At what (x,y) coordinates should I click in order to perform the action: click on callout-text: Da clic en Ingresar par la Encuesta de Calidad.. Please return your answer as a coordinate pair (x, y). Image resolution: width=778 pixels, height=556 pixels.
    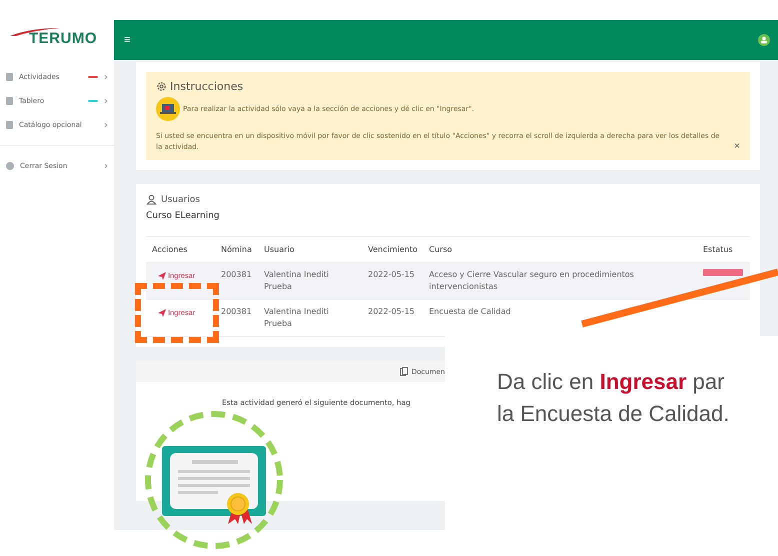
    Looking at the image, I should click on (613, 398).